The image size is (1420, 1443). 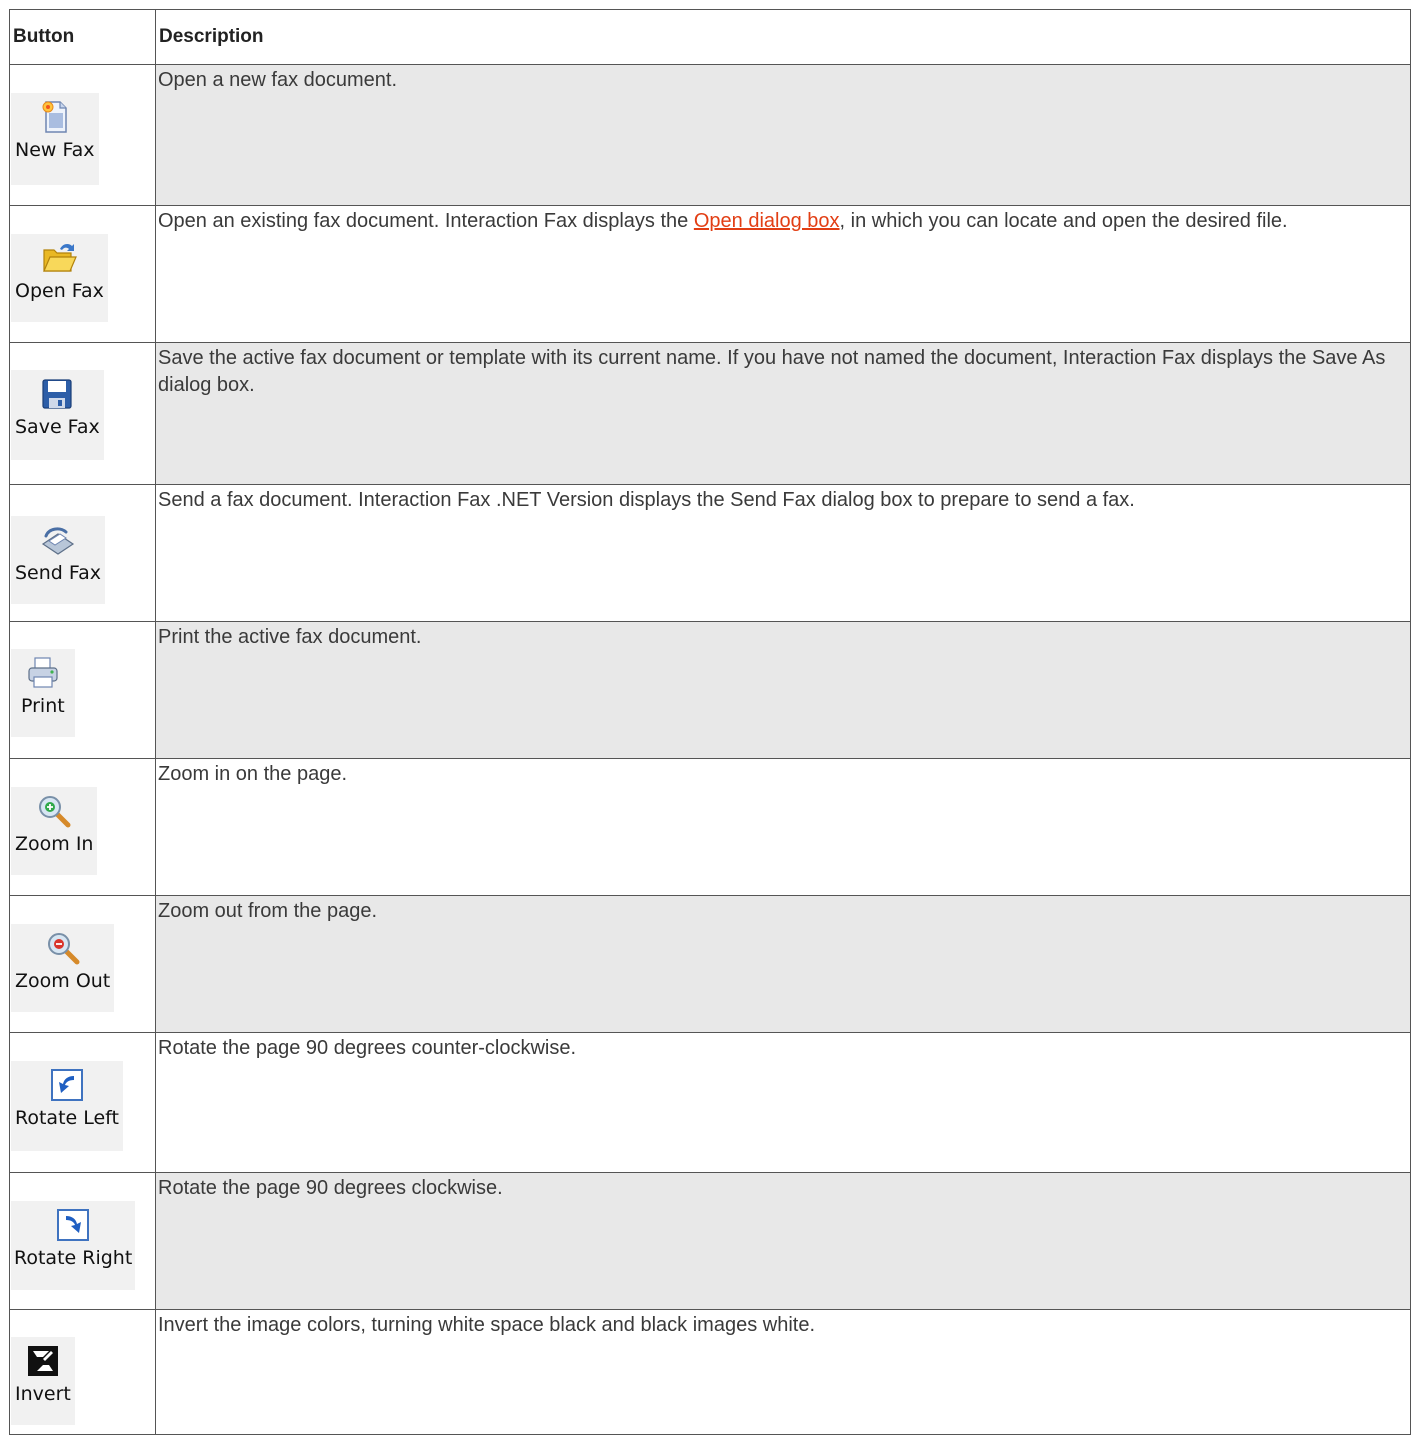 I want to click on open-fax-label: Open Fax, so click(x=59, y=291).